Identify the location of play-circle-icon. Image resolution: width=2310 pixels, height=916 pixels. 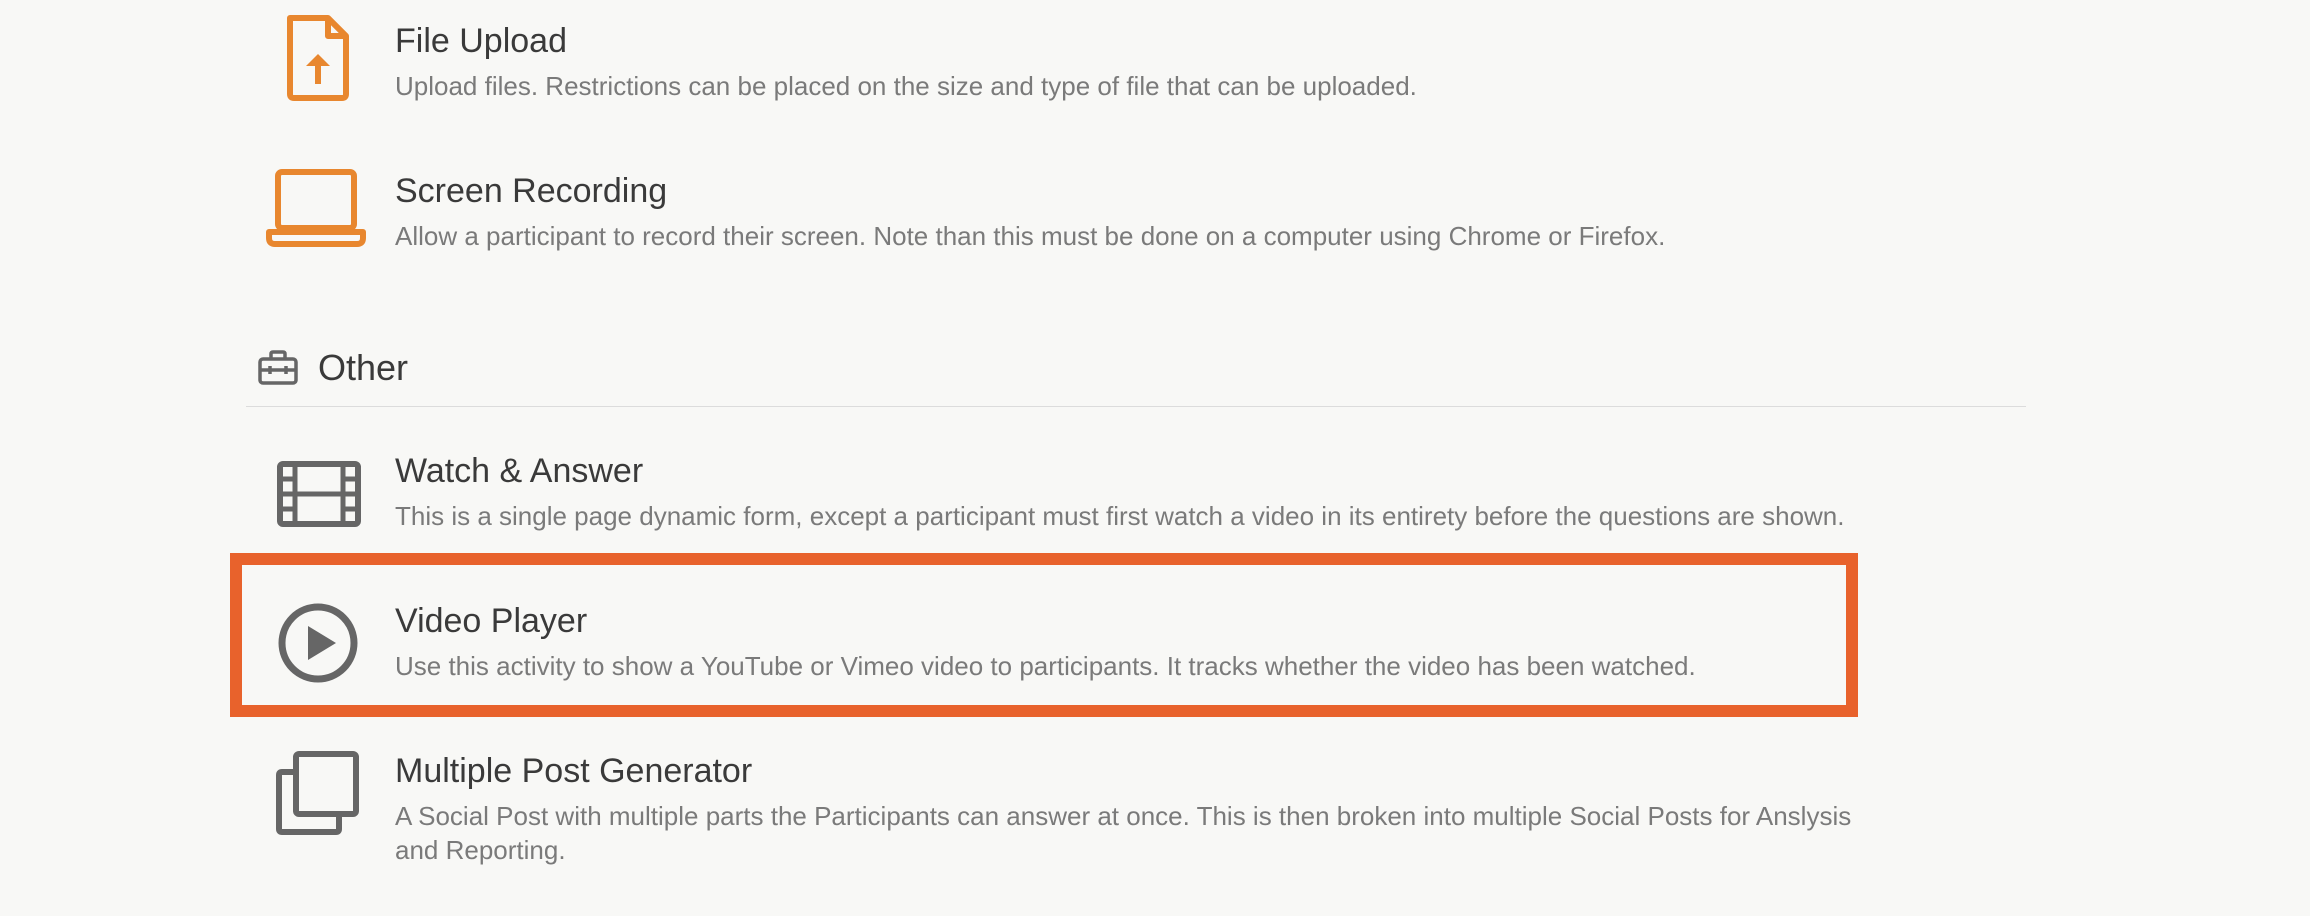
(318, 645).